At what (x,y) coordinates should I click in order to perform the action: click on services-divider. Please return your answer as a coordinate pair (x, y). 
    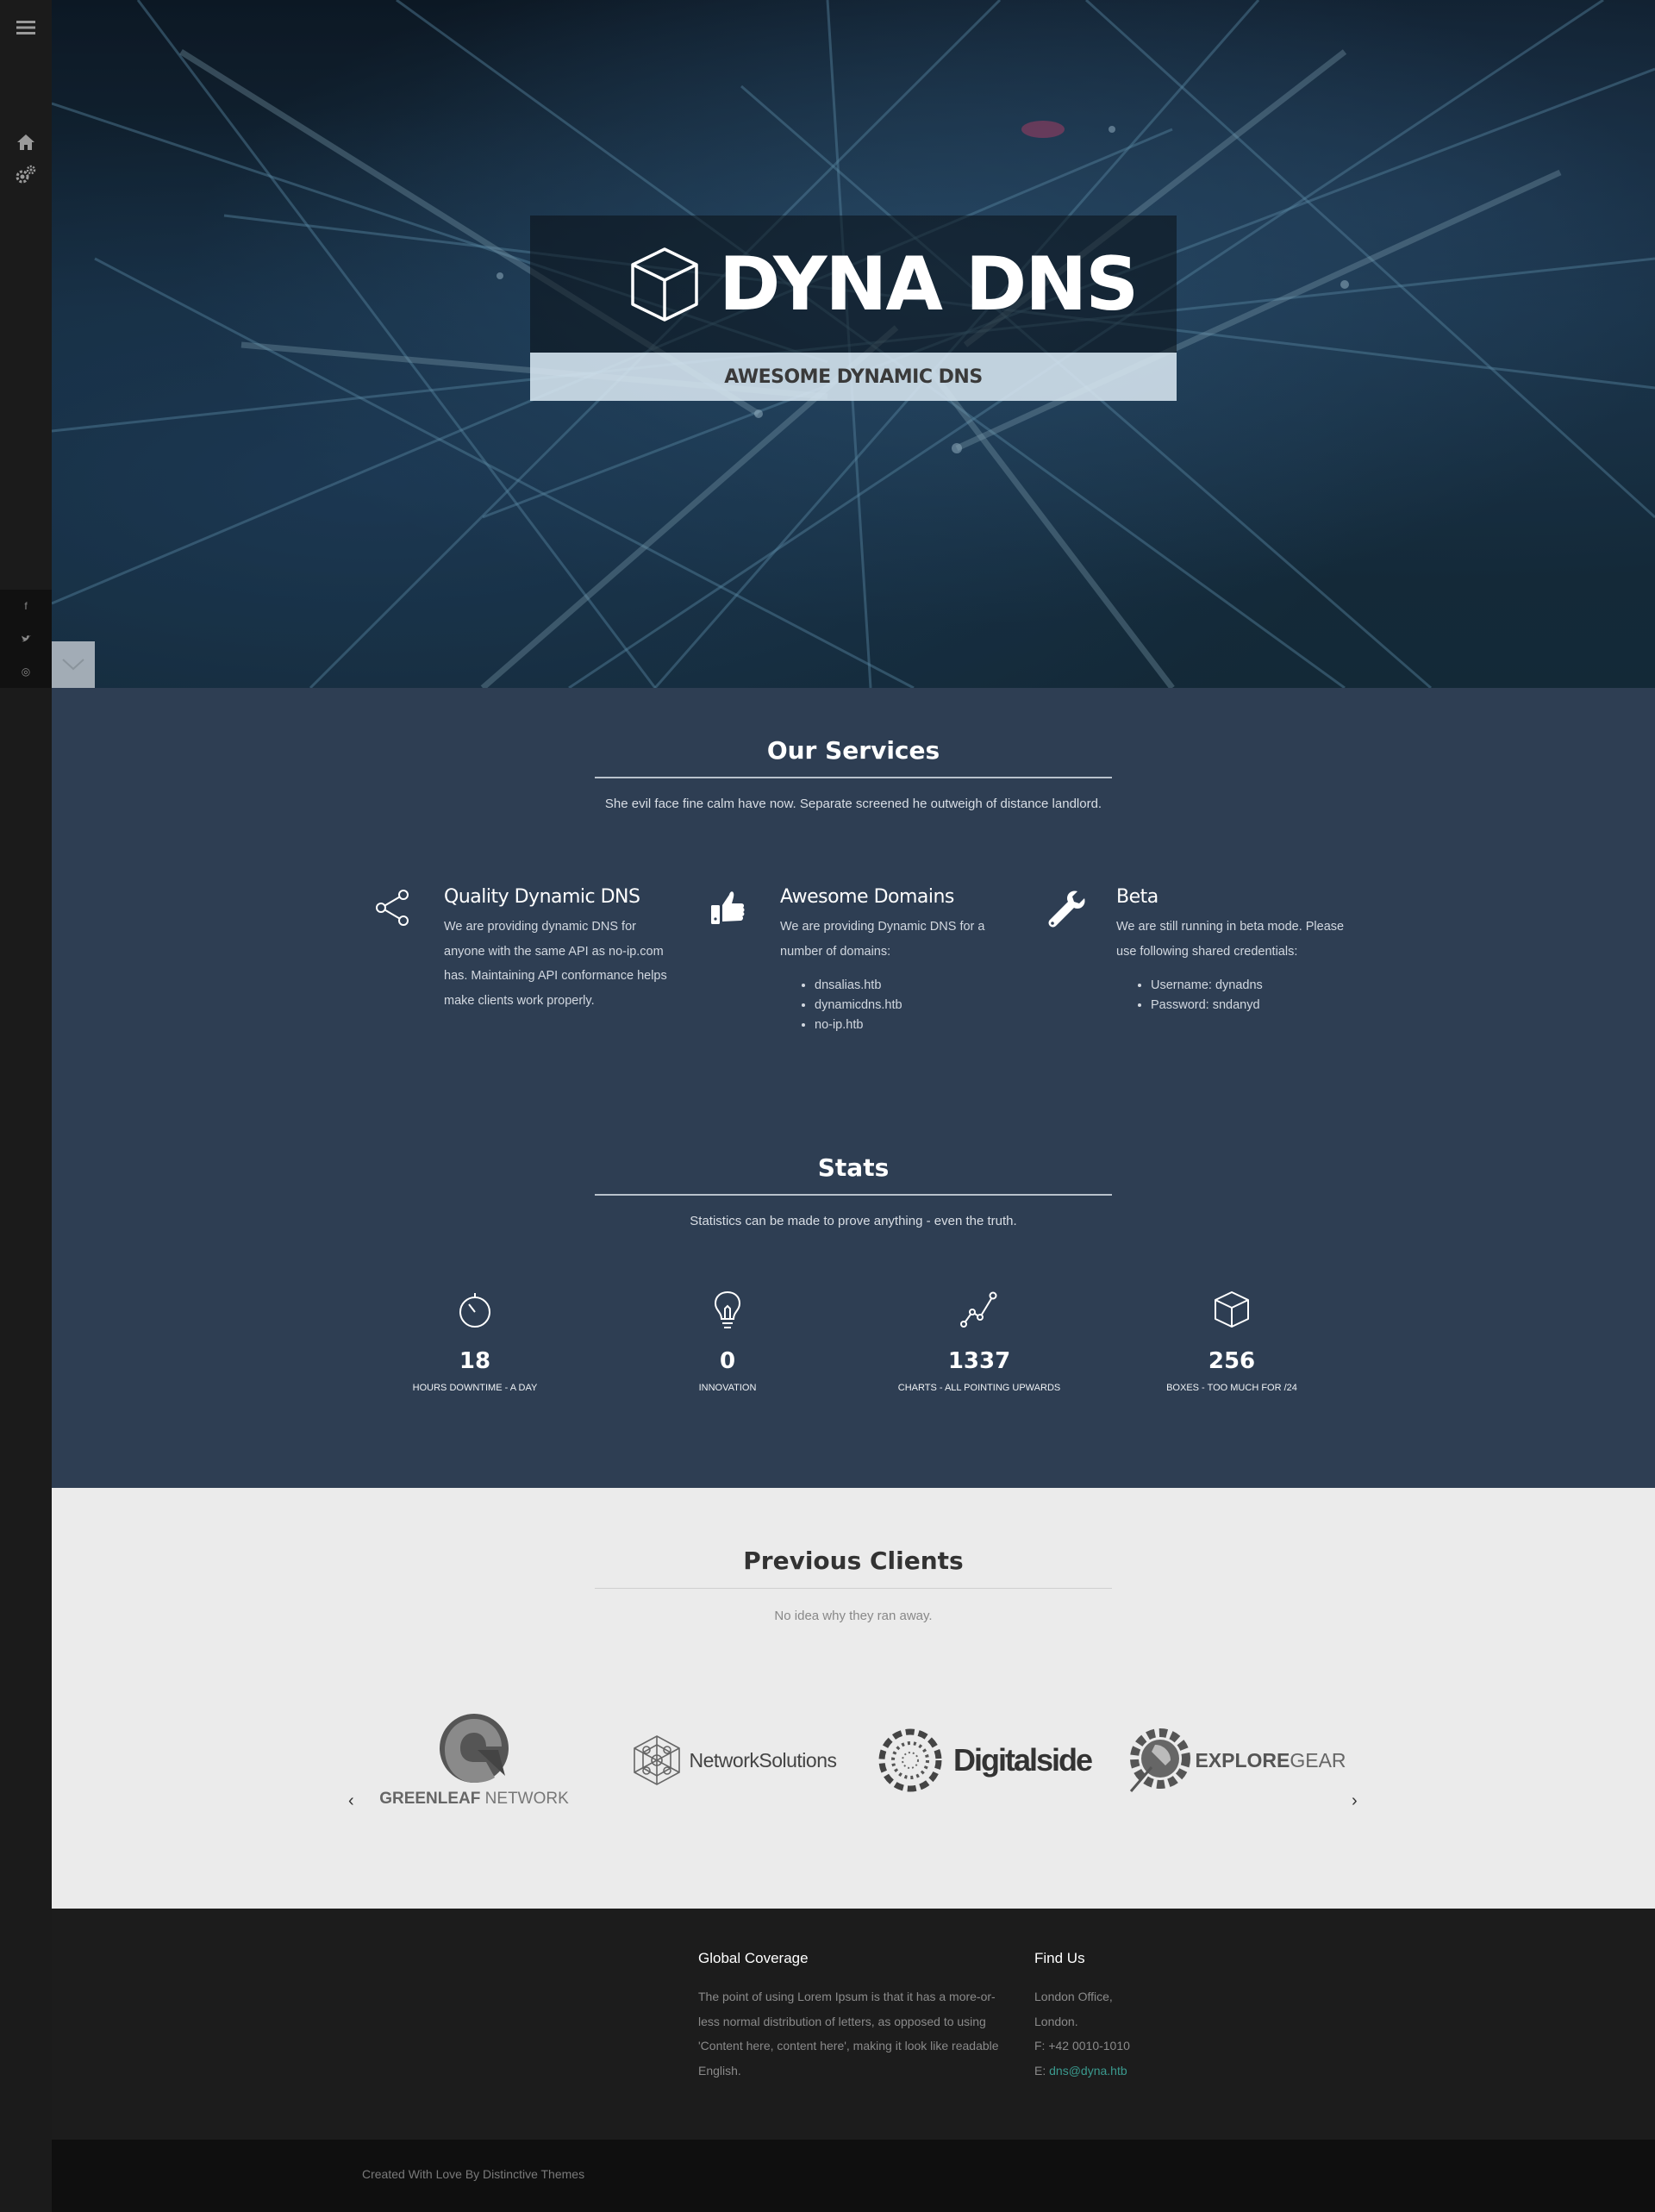
    Looking at the image, I should click on (853, 777).